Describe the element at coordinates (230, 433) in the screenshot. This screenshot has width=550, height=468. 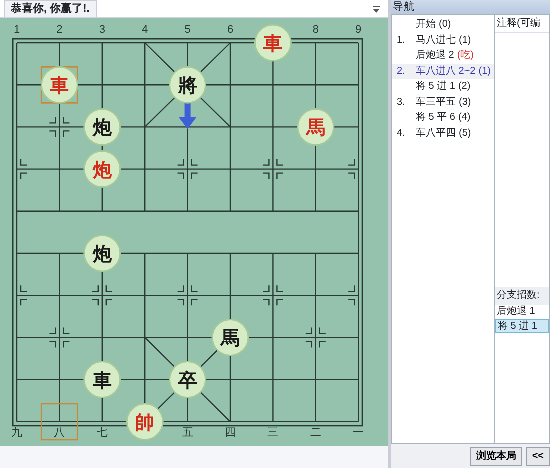
I see `file-label: 四` at that location.